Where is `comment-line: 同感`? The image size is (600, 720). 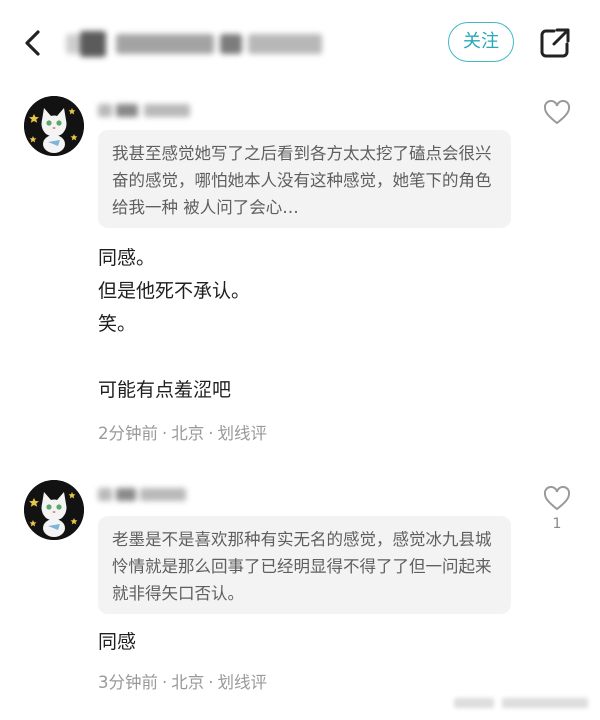 comment-line: 同感 is located at coordinates (117, 642).